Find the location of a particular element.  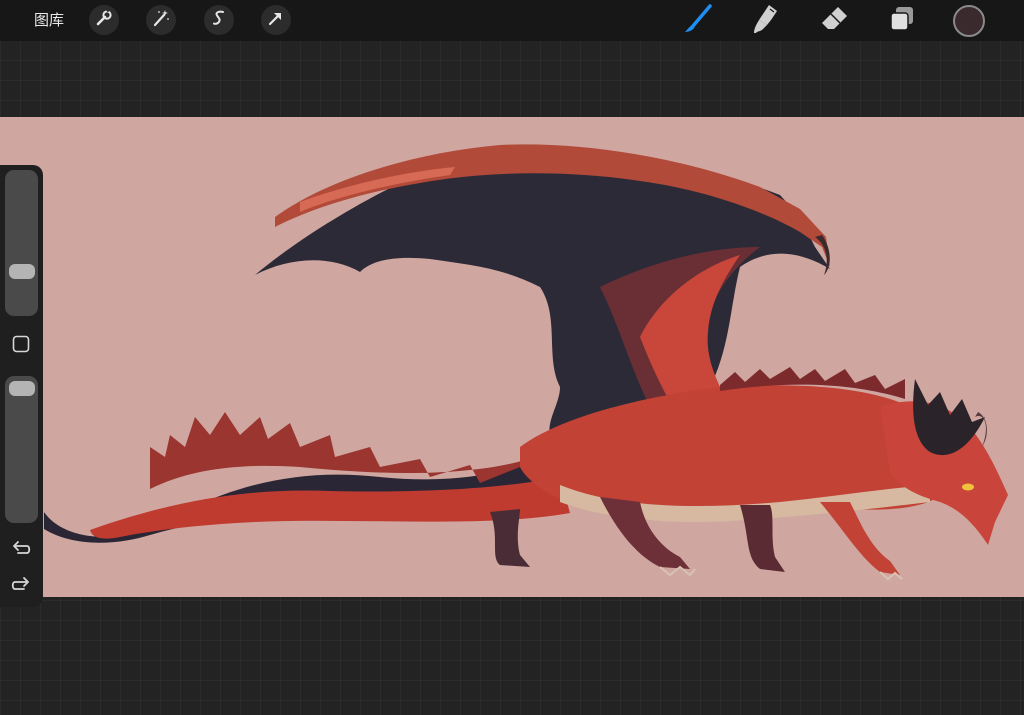

layers-icon is located at coordinates (902, 21).